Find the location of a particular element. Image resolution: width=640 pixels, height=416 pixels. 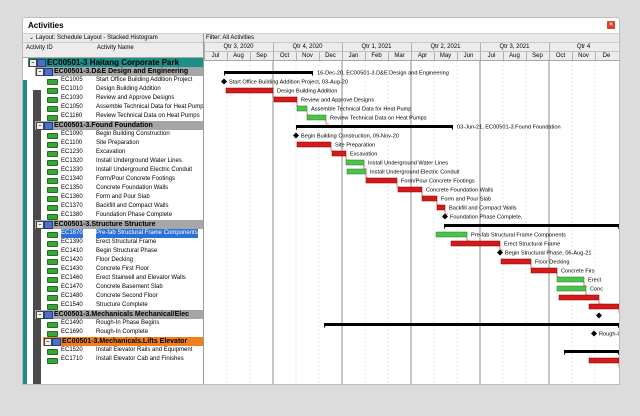

activity-id: EC1230 is located at coordinates (72, 152).